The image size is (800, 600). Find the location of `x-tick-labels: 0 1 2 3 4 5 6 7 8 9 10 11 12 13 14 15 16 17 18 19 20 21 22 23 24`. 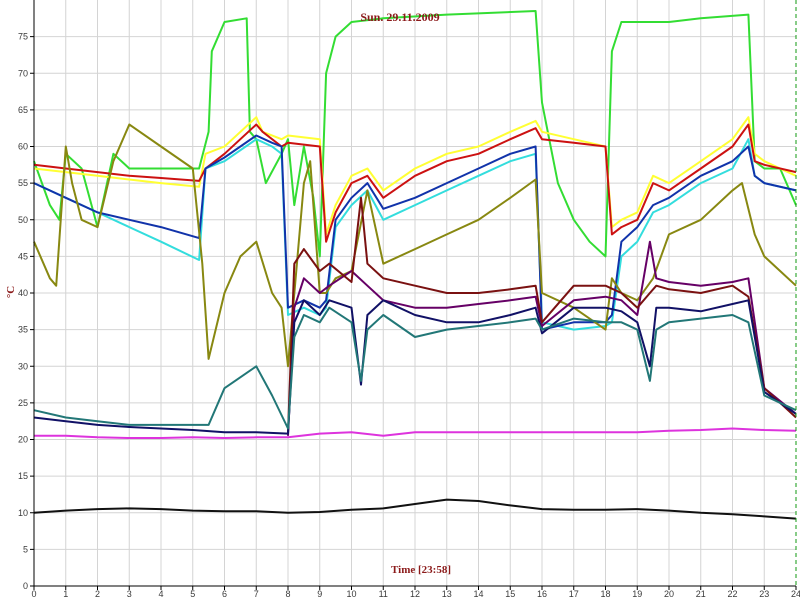

x-tick-labels: 0 1 2 3 4 5 6 7 8 9 10 11 12 13 14 15 16 17 18 19 20 21 22 23 24 is located at coordinates (415, 592).